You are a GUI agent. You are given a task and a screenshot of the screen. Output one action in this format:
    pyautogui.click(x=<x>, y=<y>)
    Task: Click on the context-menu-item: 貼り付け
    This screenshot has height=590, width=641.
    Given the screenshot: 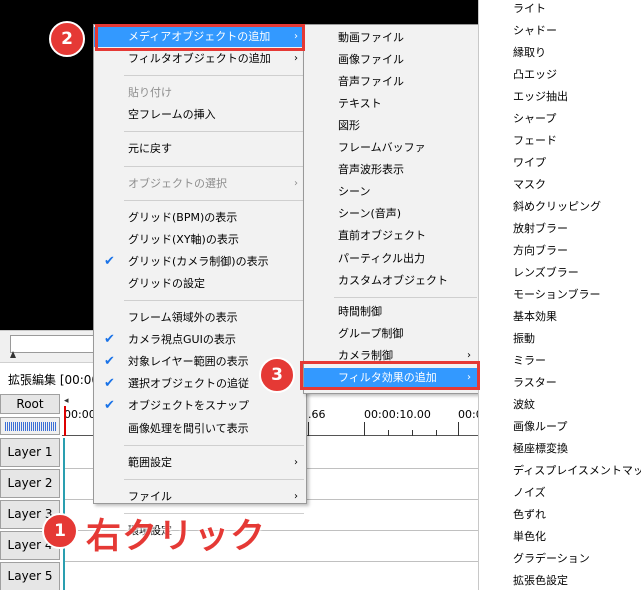 What is the action you would take?
    pyautogui.click(x=200, y=93)
    